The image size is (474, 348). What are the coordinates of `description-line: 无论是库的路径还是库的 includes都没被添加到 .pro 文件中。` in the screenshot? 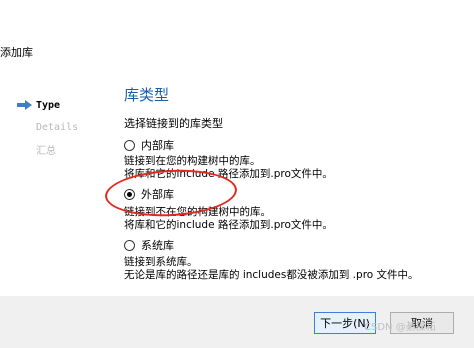 It's located at (271, 275).